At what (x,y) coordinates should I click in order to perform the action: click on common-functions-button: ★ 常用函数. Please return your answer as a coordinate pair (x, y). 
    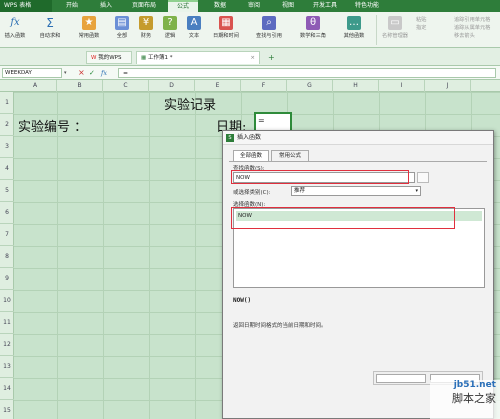
    Looking at the image, I should click on (89, 30).